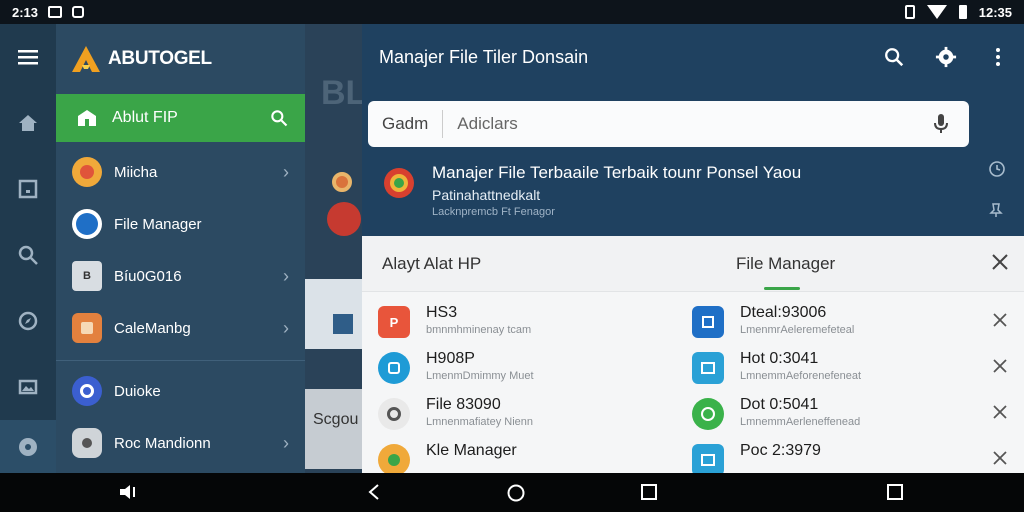  Describe the element at coordinates (962, 12) in the screenshot. I see `battery-icon` at that location.